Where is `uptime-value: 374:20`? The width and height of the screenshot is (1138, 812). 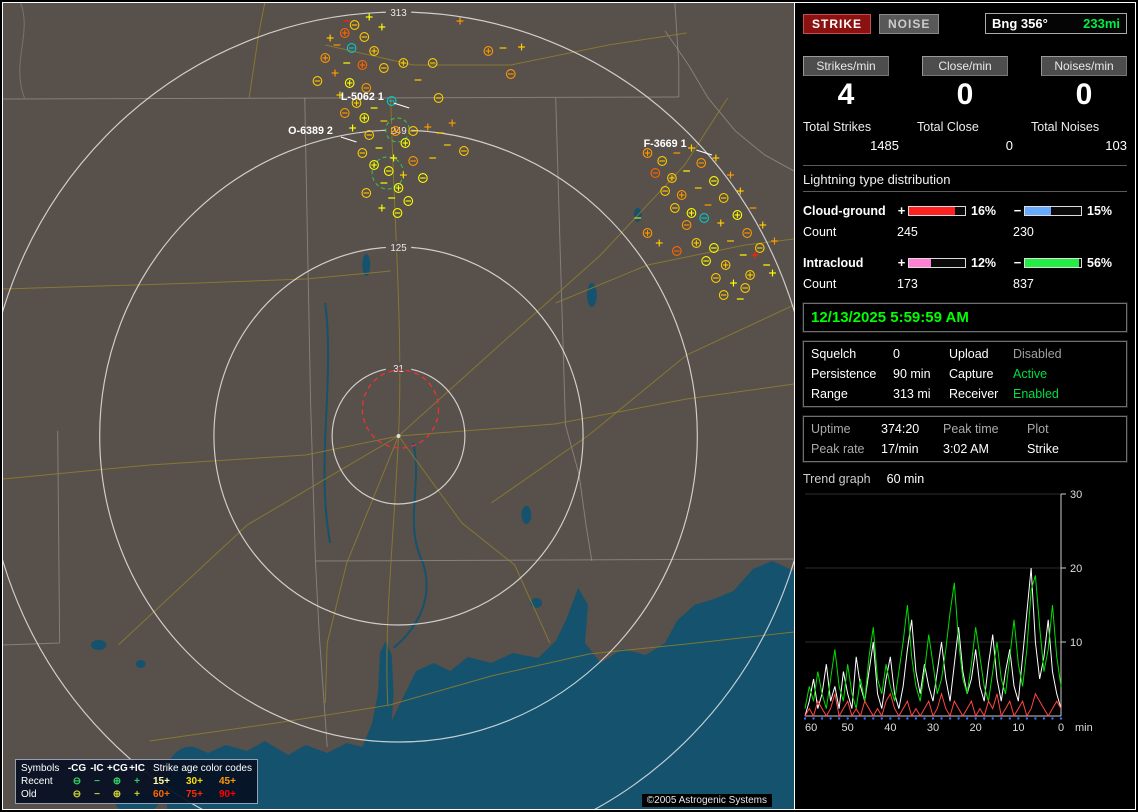
uptime-value: 374:20 is located at coordinates (900, 429).